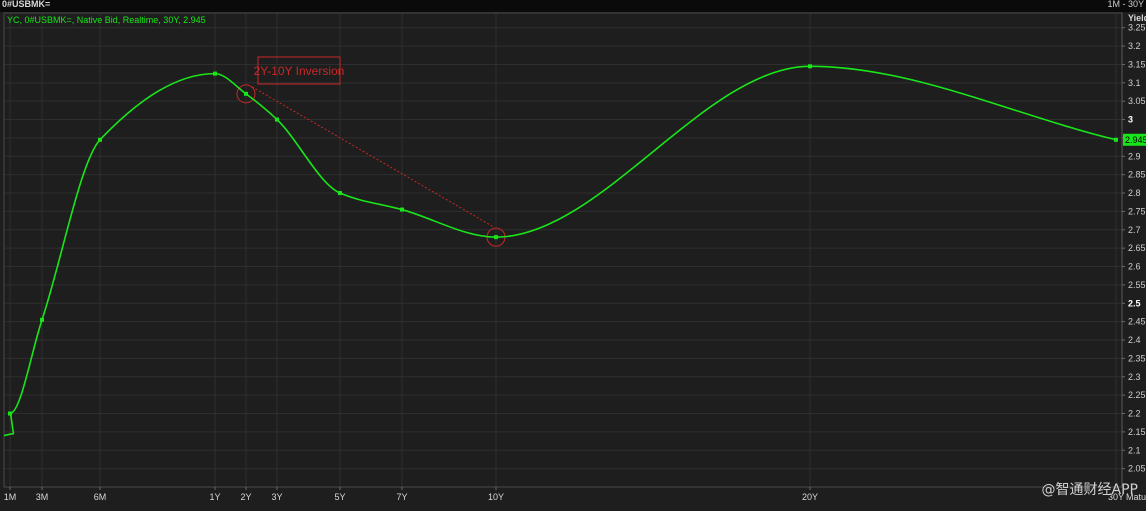 The height and width of the screenshot is (511, 1146). Describe the element at coordinates (810, 497) in the screenshot. I see `x-tick-label: 20Y` at that location.